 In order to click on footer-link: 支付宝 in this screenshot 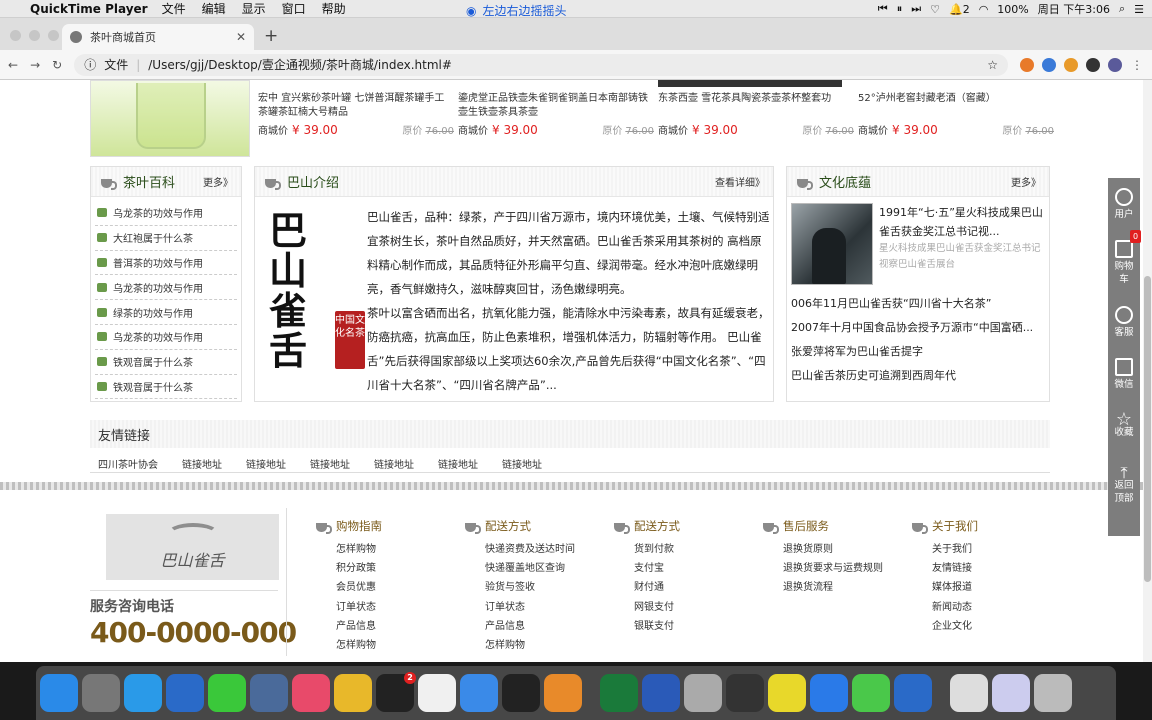, I will do `click(686, 568)`.